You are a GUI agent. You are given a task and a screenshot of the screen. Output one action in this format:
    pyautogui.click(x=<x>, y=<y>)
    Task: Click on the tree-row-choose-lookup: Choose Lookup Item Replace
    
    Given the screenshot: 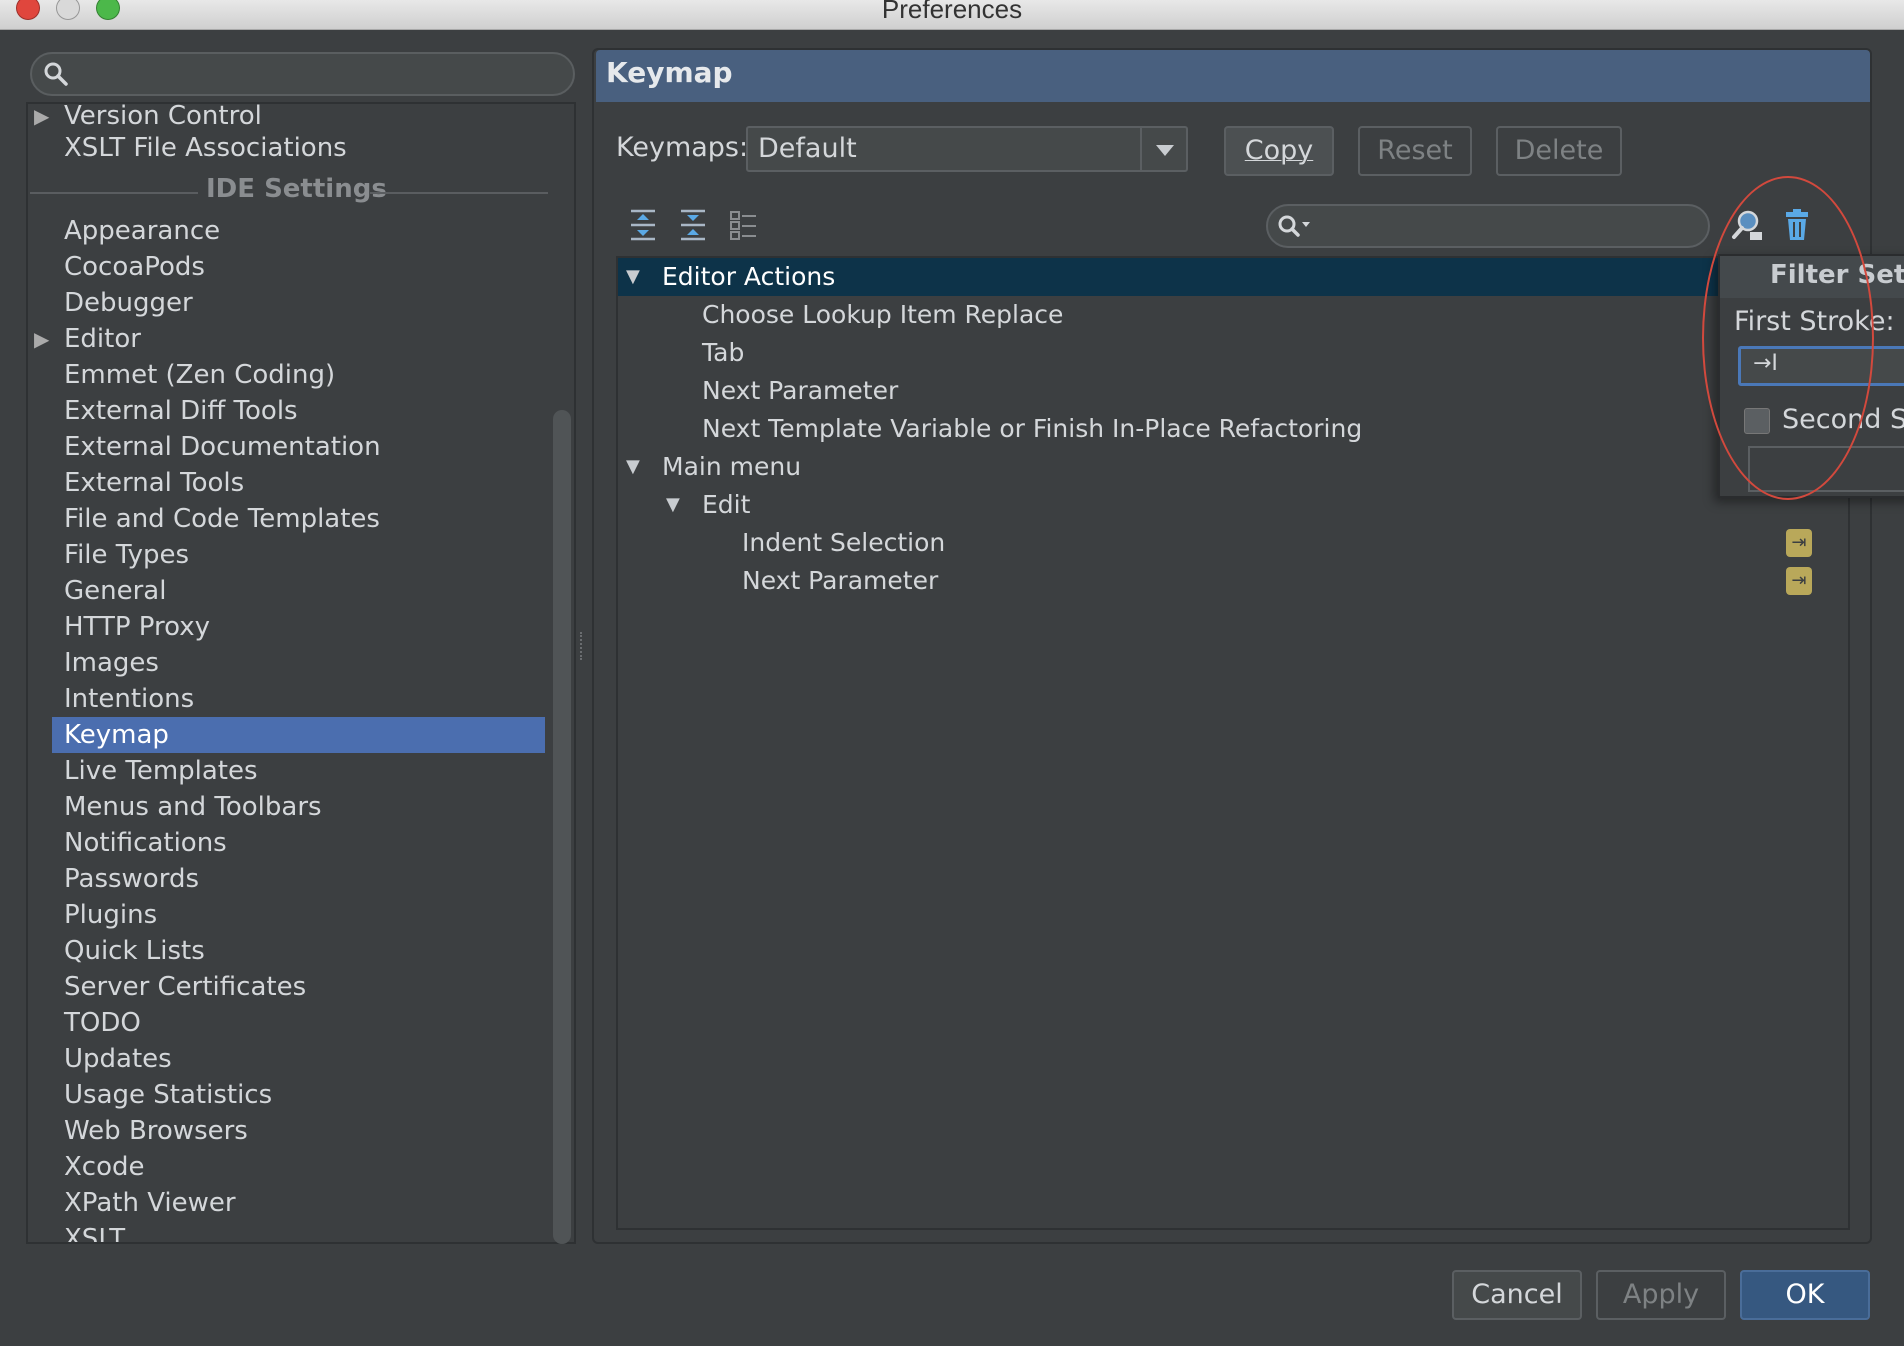 What is the action you would take?
    pyautogui.click(x=1233, y=315)
    